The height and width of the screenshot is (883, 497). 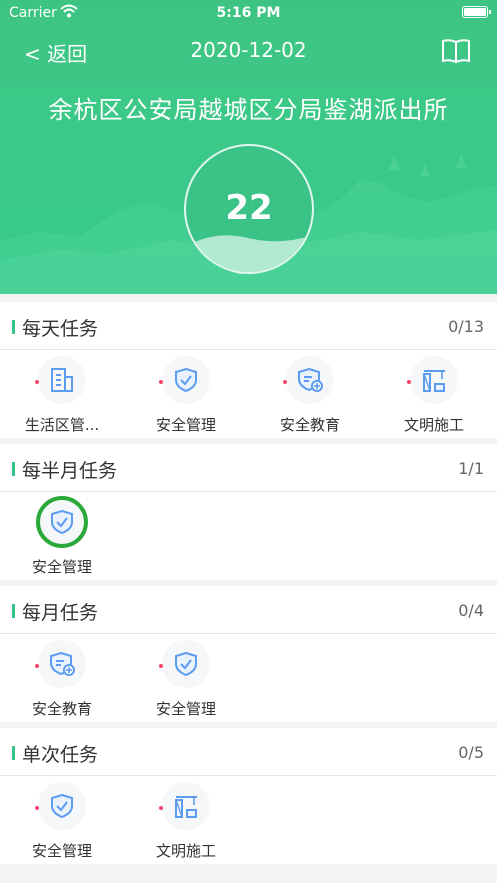 What do you see at coordinates (248, 110) in the screenshot?
I see `station-title: 余杭区公安局越城区分局鉴湖派出所` at bounding box center [248, 110].